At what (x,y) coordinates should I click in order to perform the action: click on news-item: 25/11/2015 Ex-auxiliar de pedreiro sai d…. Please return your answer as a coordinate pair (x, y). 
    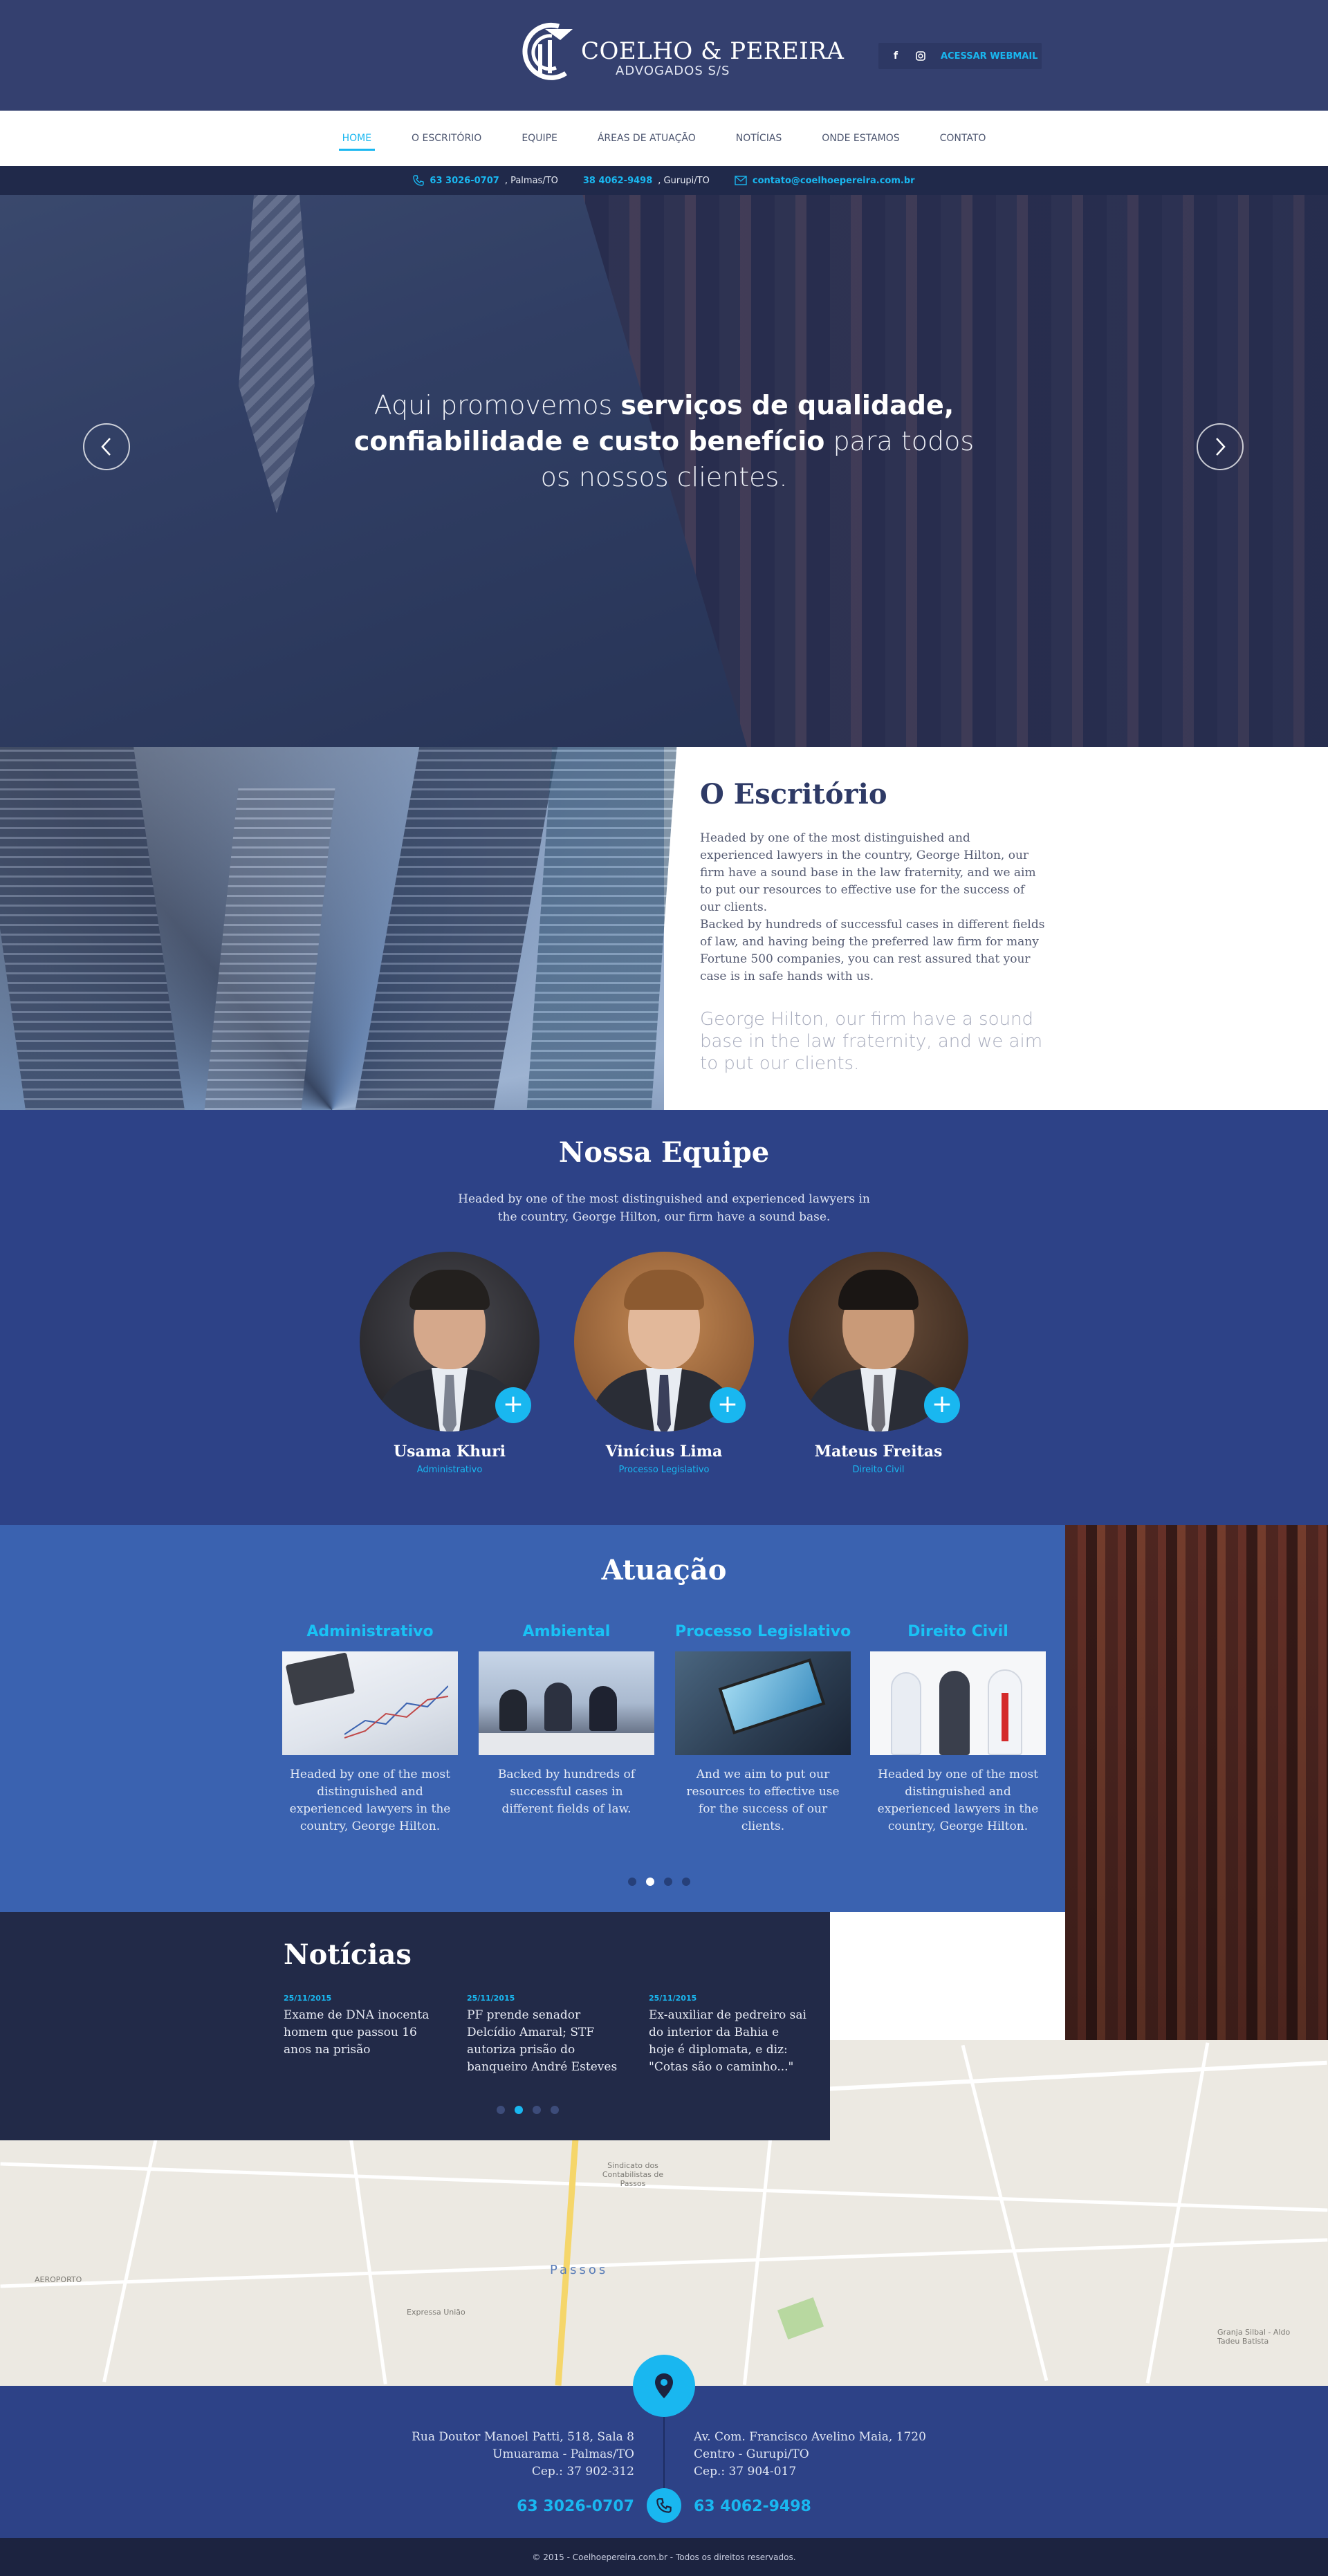
    Looking at the image, I should click on (728, 2035).